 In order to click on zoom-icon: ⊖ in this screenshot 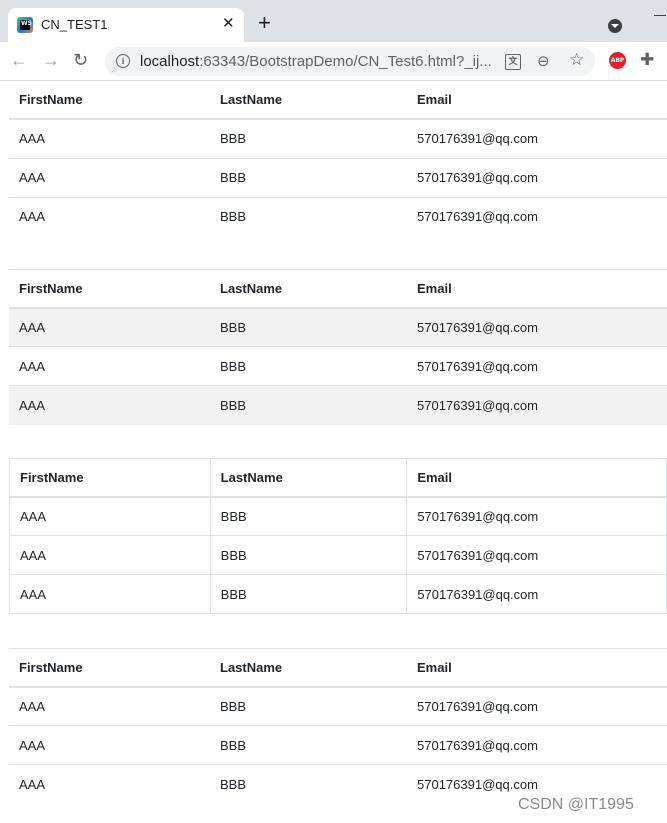, I will do `click(543, 61)`.